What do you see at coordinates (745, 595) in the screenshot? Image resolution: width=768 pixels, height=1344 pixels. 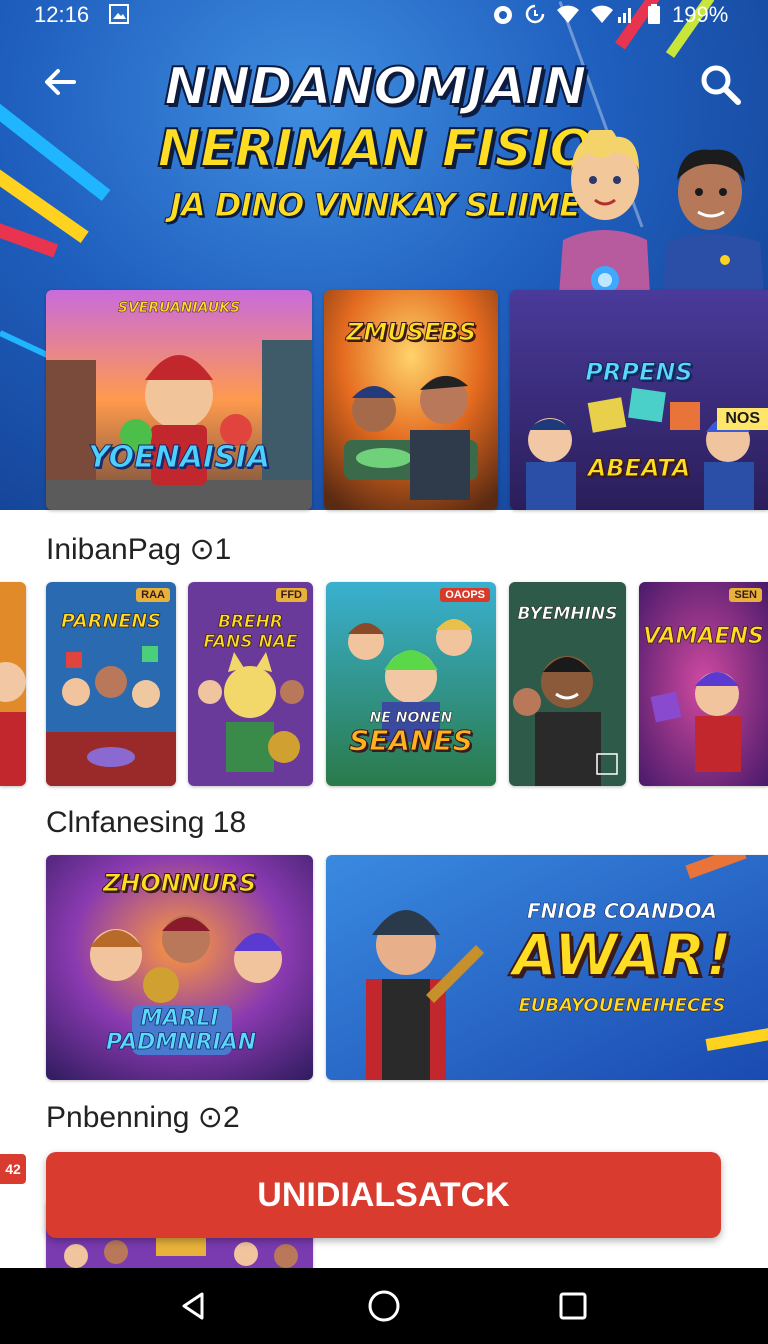 I see `section1-card-6-badge: SEN` at bounding box center [745, 595].